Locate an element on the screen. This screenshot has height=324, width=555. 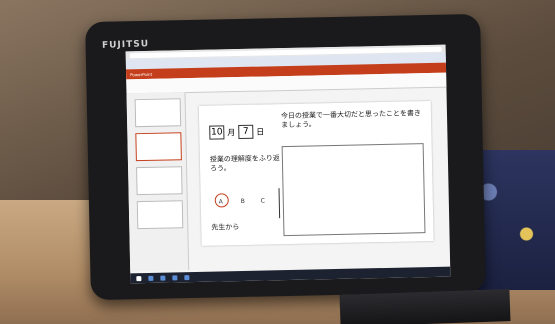
answer-textbox is located at coordinates (353, 190).